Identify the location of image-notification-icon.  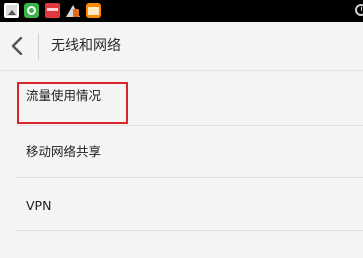
(11, 10).